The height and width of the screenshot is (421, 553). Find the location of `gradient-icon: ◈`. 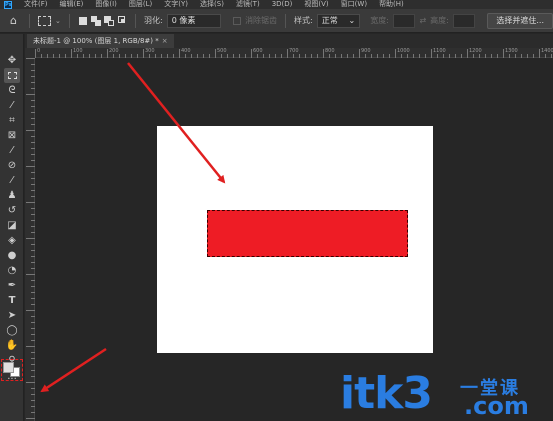

gradient-icon: ◈ is located at coordinates (12, 240).